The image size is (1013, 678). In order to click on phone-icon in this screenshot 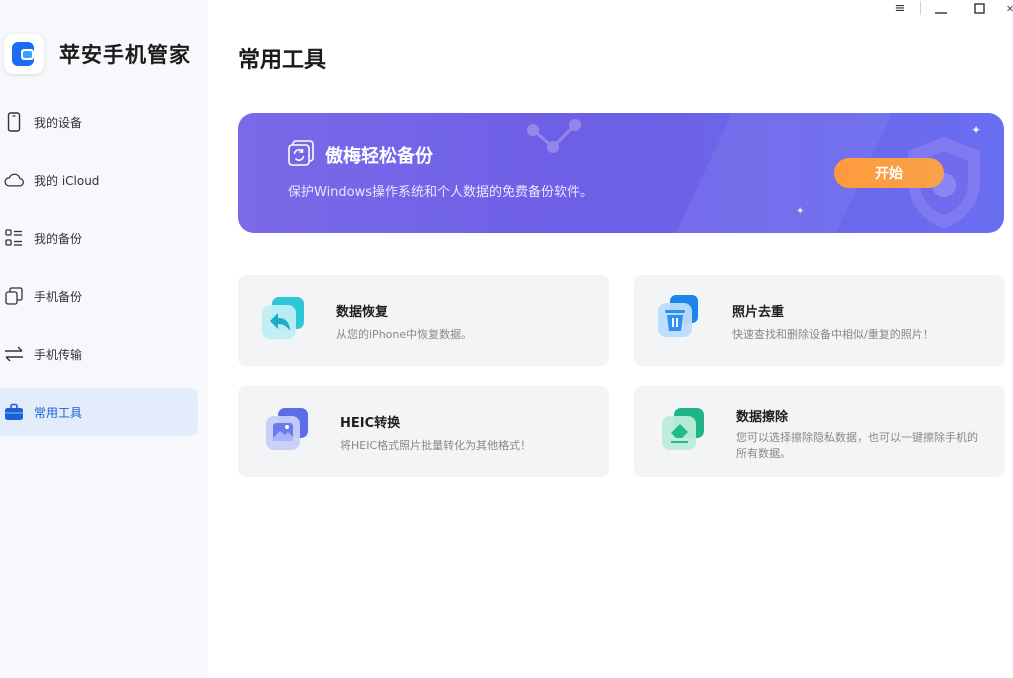, I will do `click(14, 122)`.